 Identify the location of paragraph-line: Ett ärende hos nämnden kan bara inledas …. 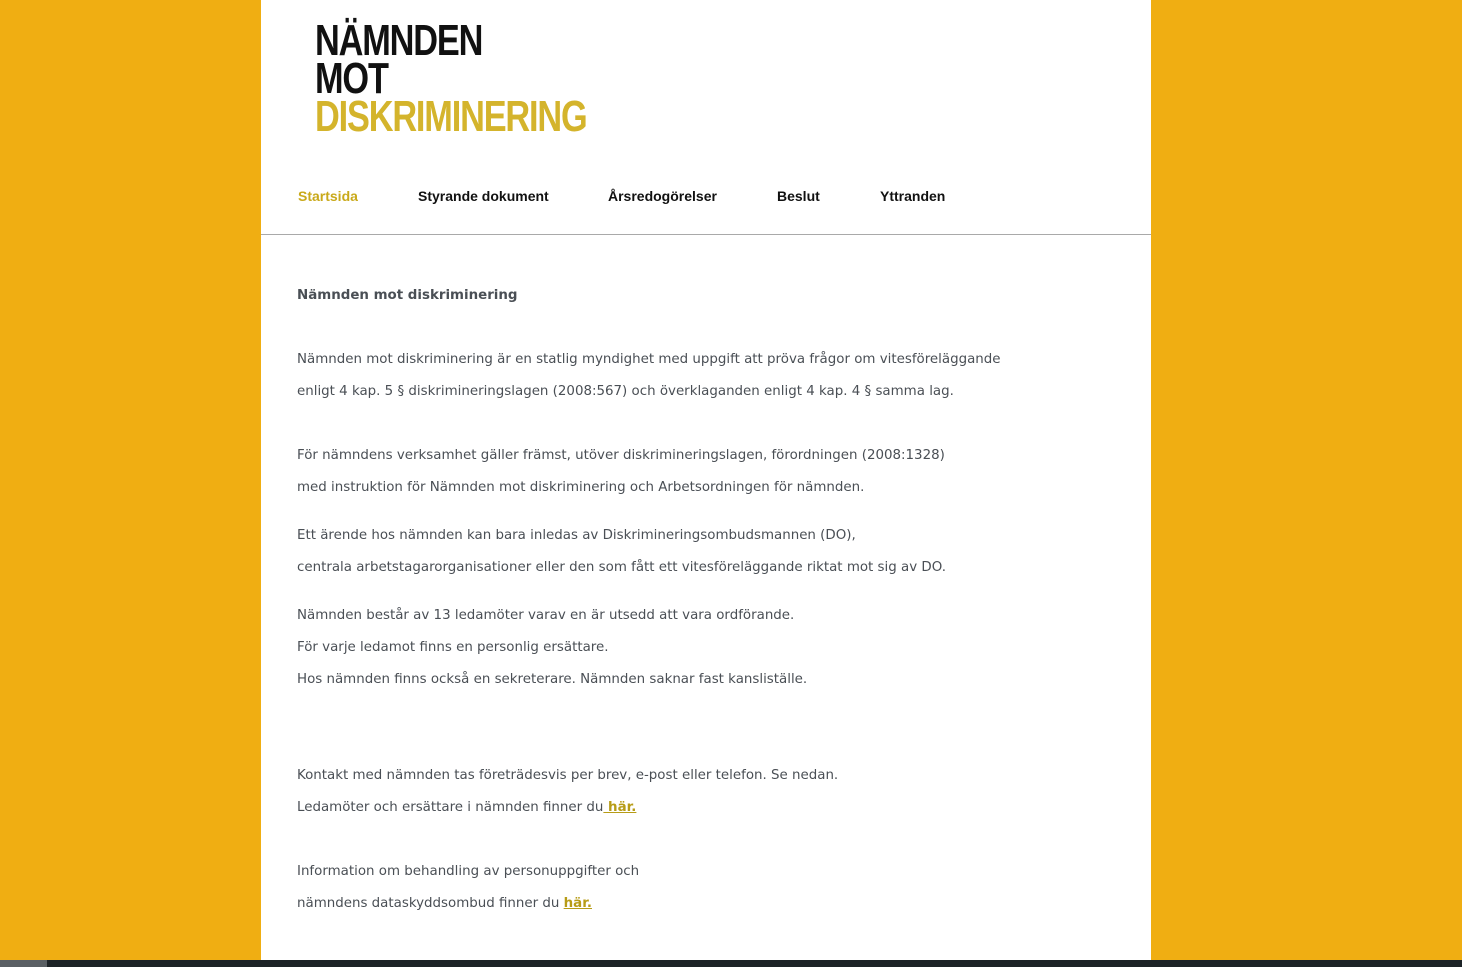
(576, 535).